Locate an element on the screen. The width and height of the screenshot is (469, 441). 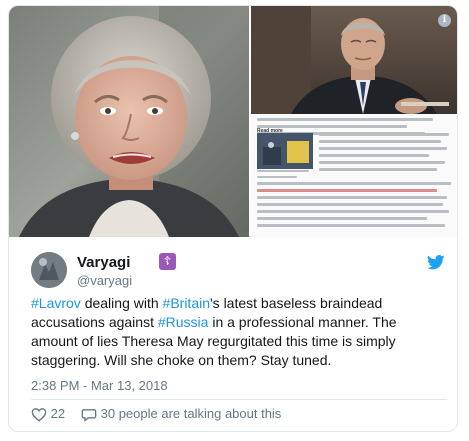
hashtag-russia: #Russia is located at coordinates (183, 322).